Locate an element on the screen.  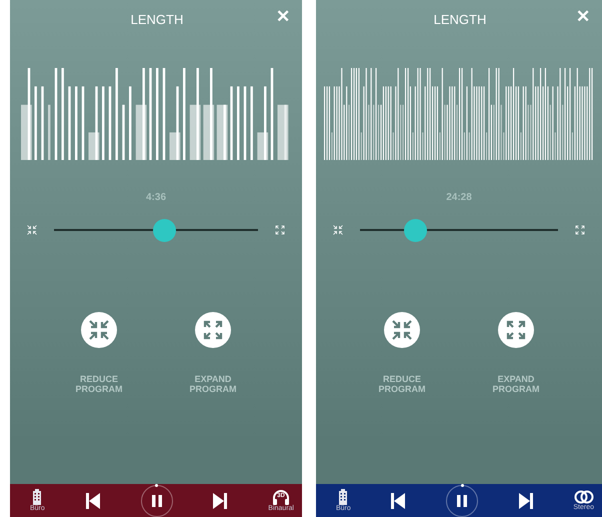
two-rings-icon is located at coordinates (584, 497).